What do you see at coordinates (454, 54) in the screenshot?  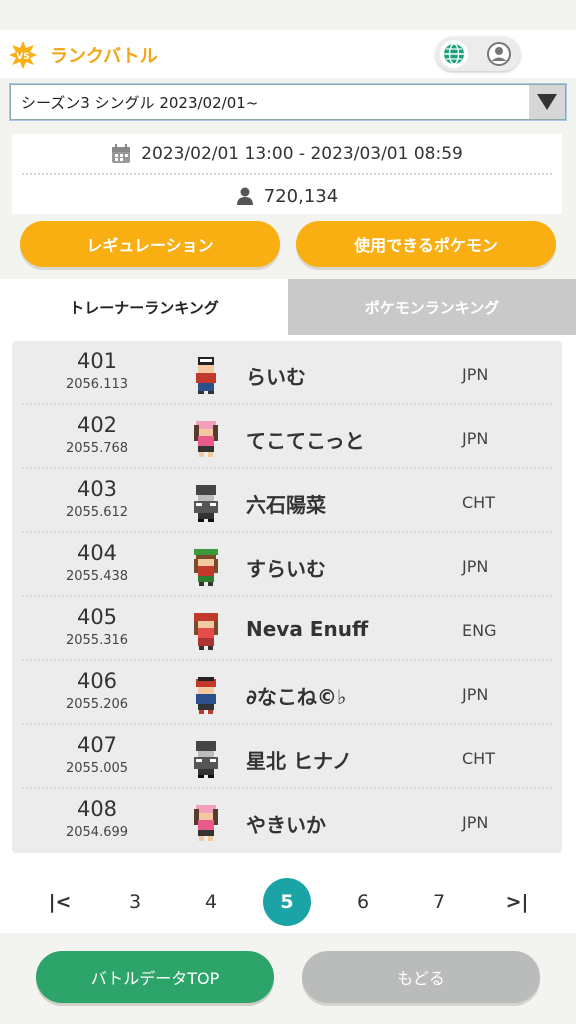 I see `globe-icon` at bounding box center [454, 54].